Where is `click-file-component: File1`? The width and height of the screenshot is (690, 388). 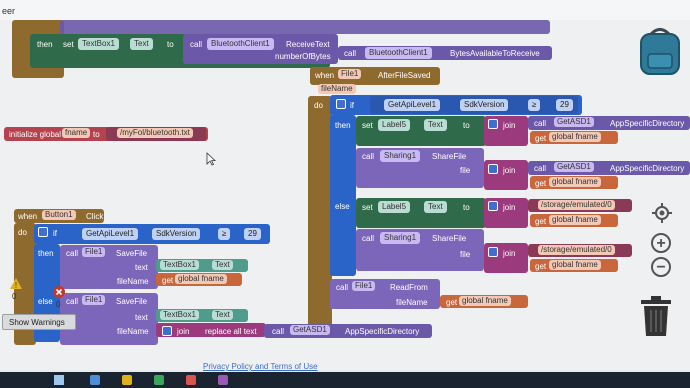 click-file-component: File1 is located at coordinates (94, 252).